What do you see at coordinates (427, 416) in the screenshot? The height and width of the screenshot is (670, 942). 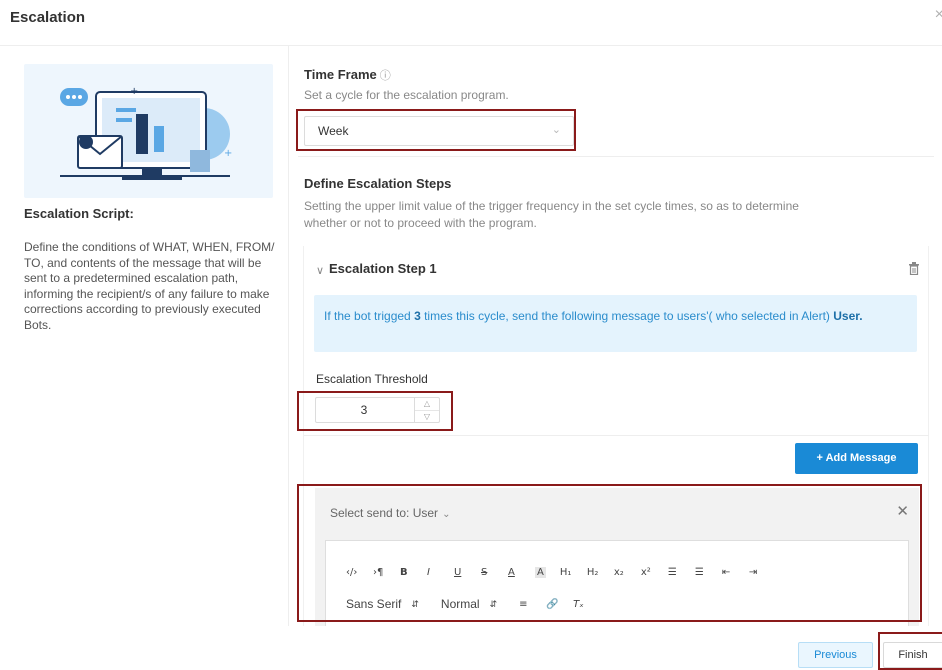 I see `chevron-down-icon: ▽` at bounding box center [427, 416].